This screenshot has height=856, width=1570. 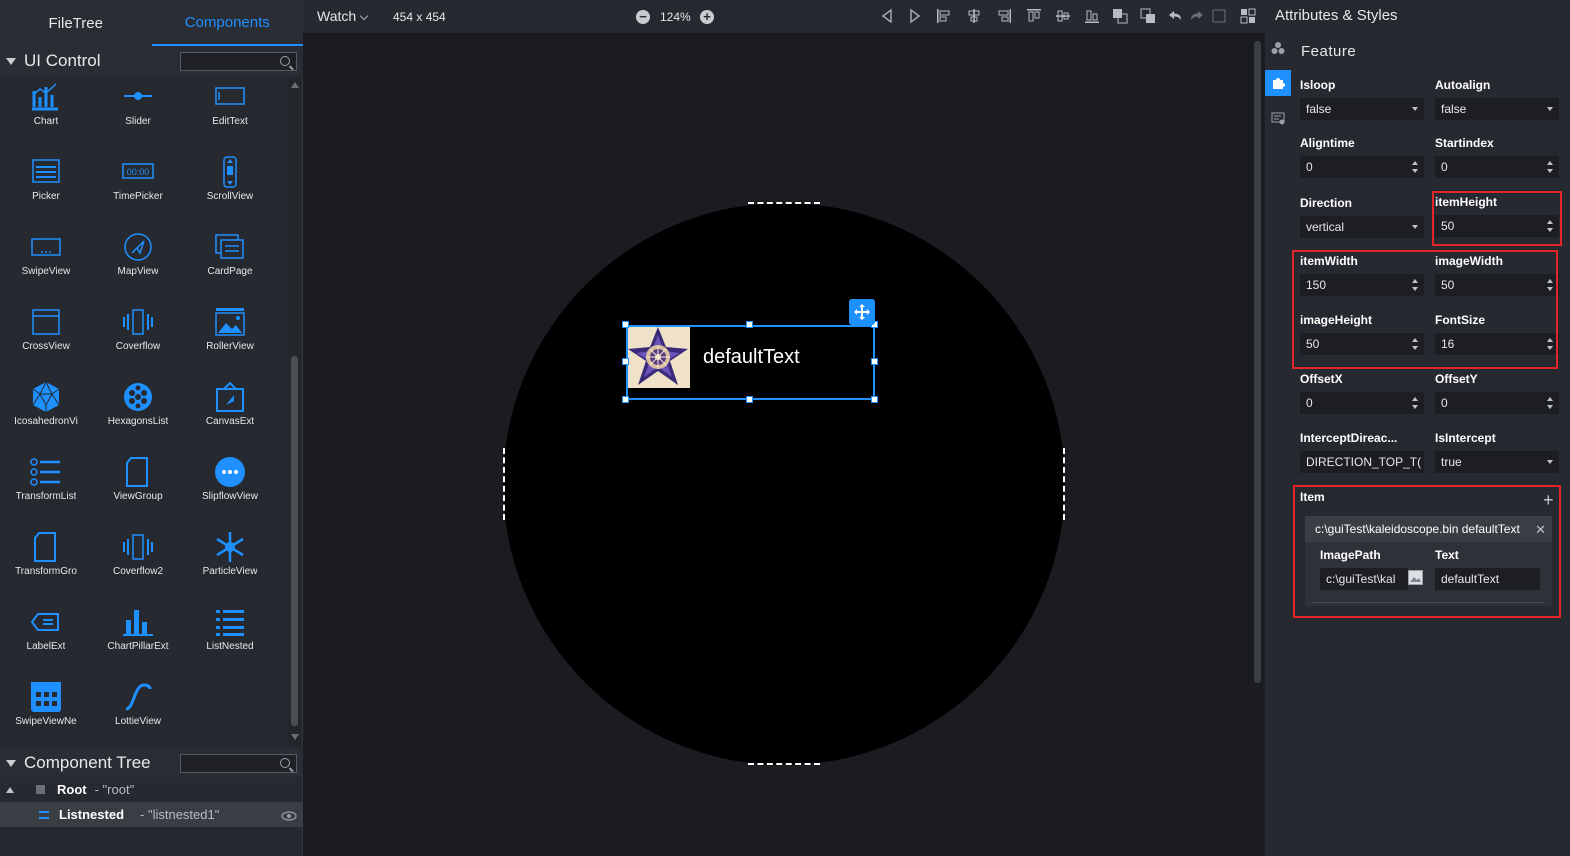 What do you see at coordinates (151, 61) in the screenshot?
I see `ui-control-header: UI Control` at bounding box center [151, 61].